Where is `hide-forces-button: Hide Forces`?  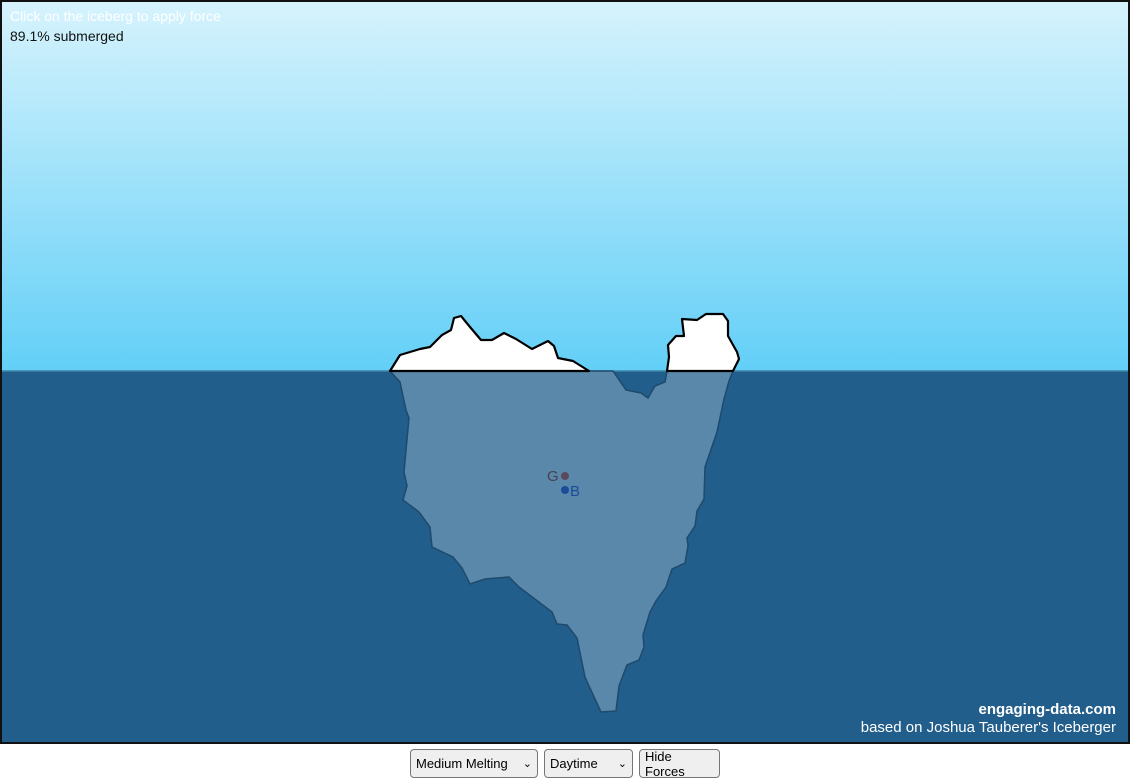 hide-forces-button: Hide Forces is located at coordinates (679, 764).